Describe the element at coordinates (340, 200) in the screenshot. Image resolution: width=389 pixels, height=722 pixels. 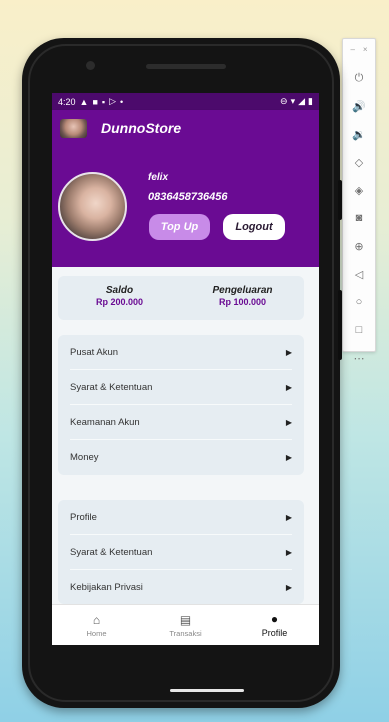
I see `side-button-power` at that location.